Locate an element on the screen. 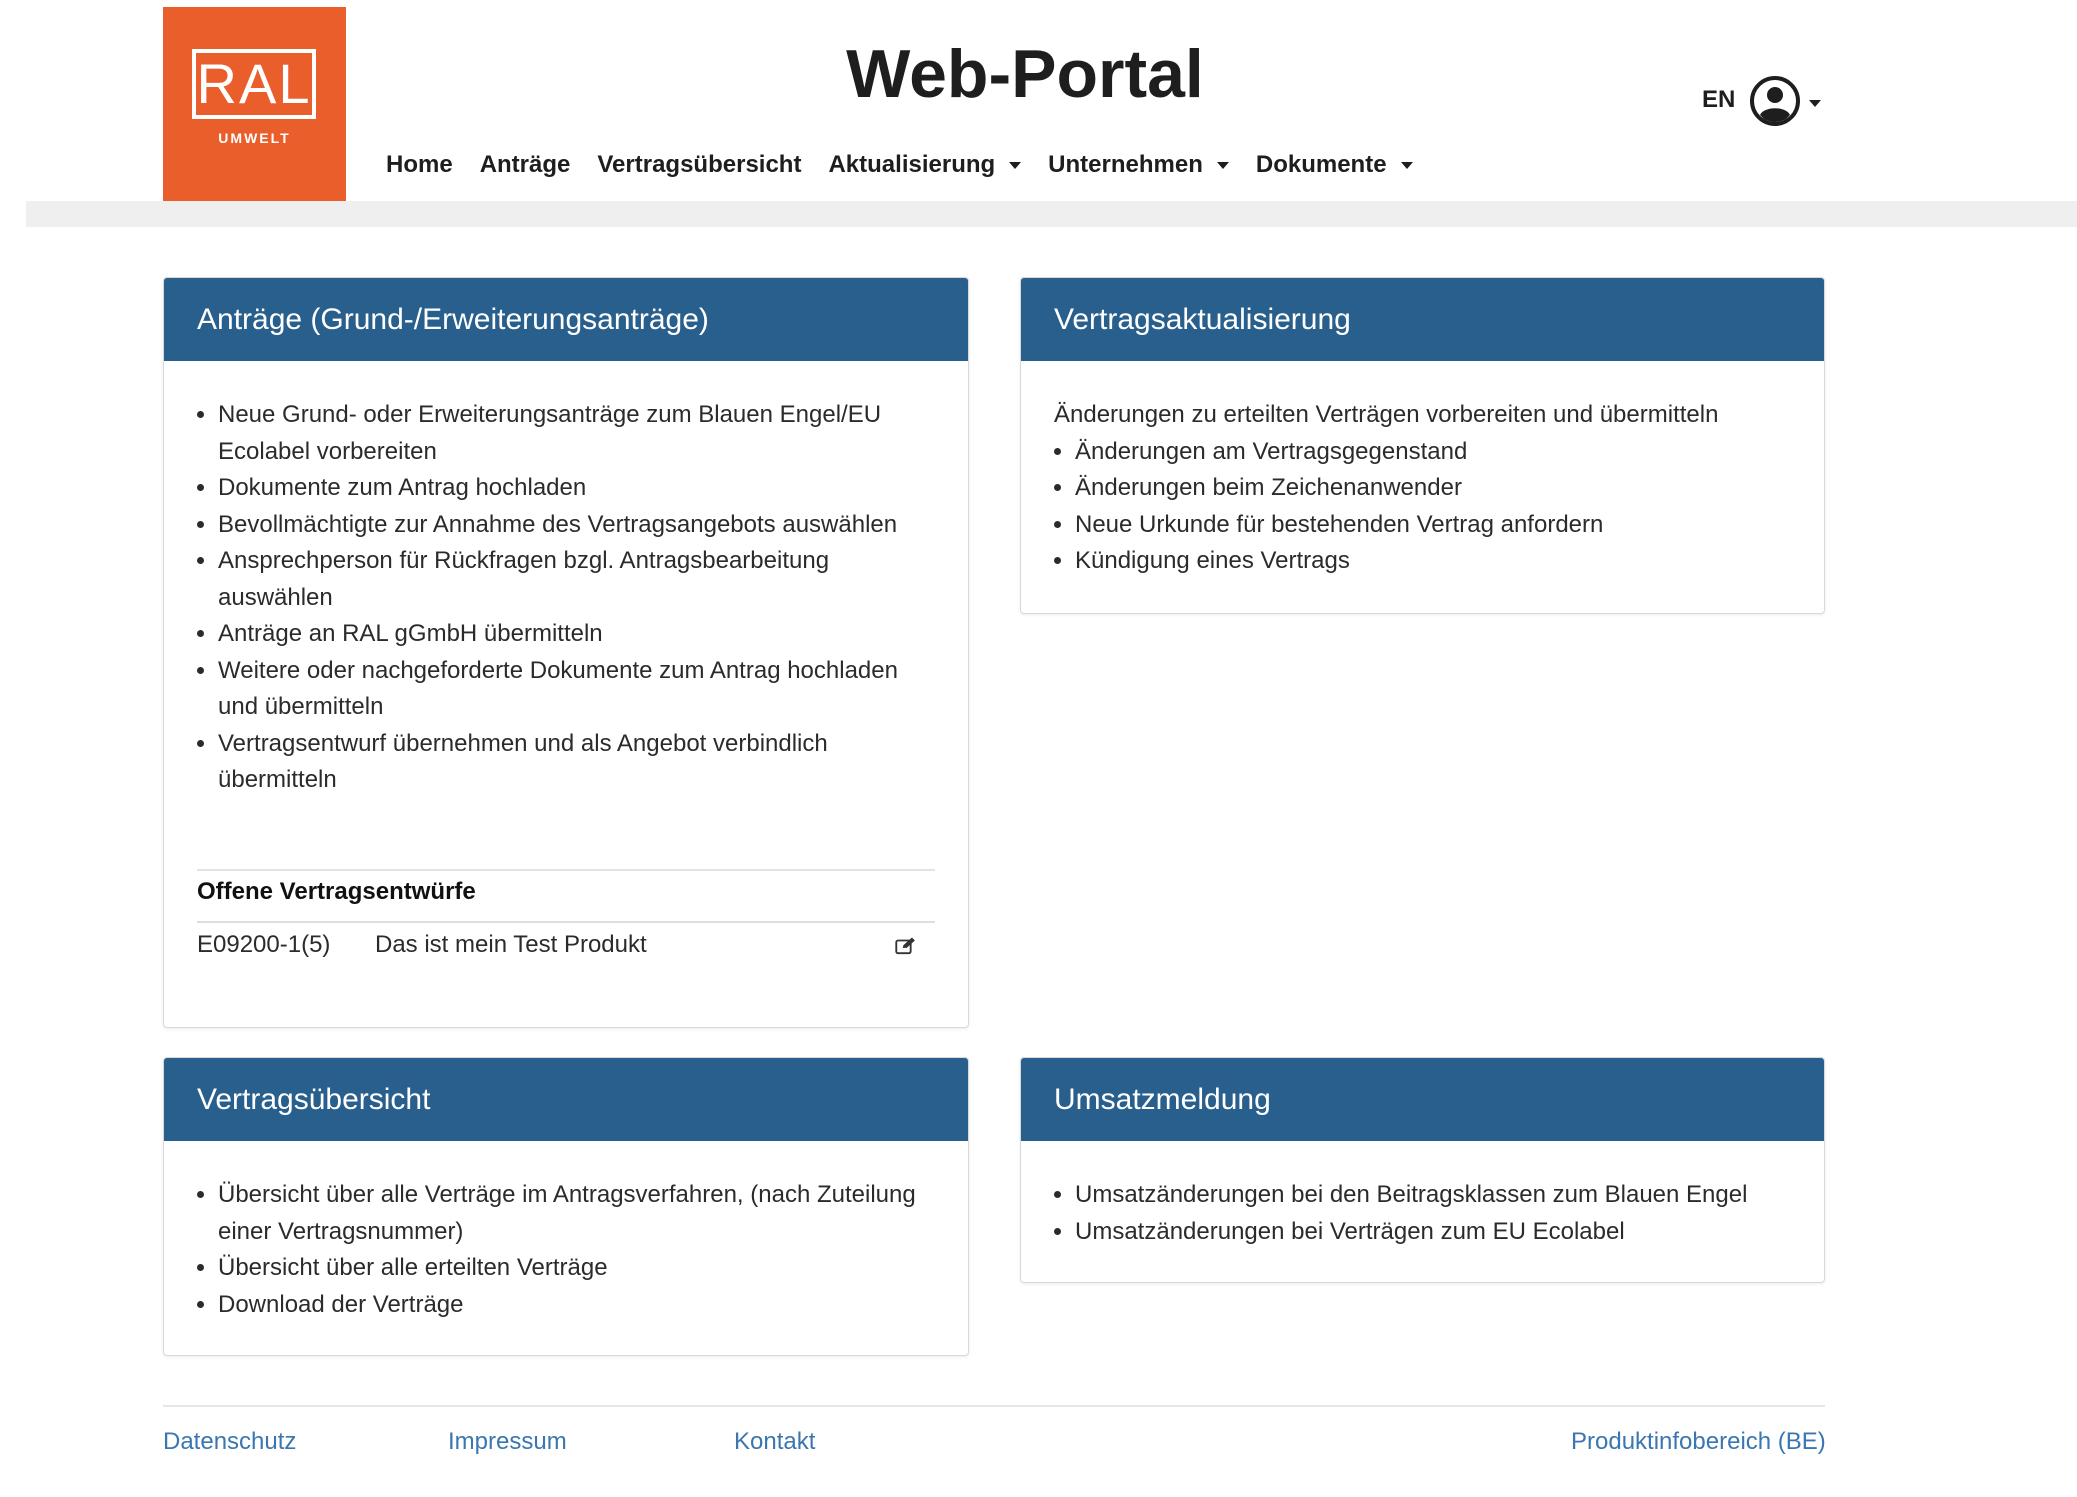 Image resolution: width=2077 pixels, height=1497 pixels. logo-subtext: UMWELT is located at coordinates (254, 138).